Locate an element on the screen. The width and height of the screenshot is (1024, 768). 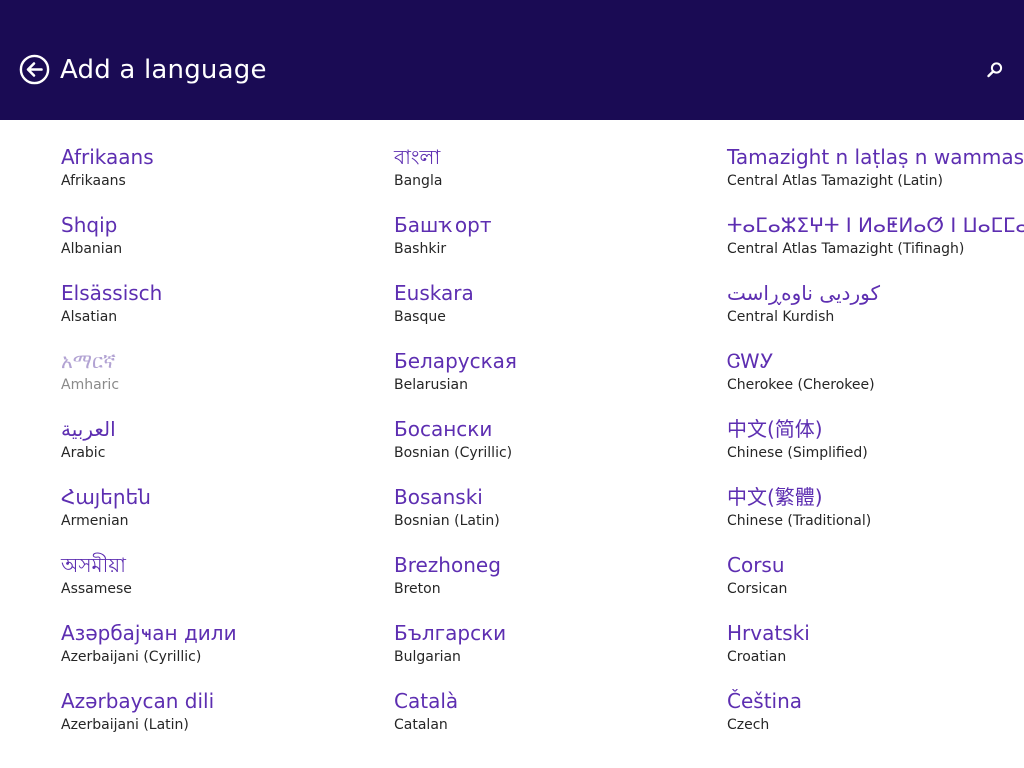
language-native-name: Hrvatski is located at coordinates (768, 633).